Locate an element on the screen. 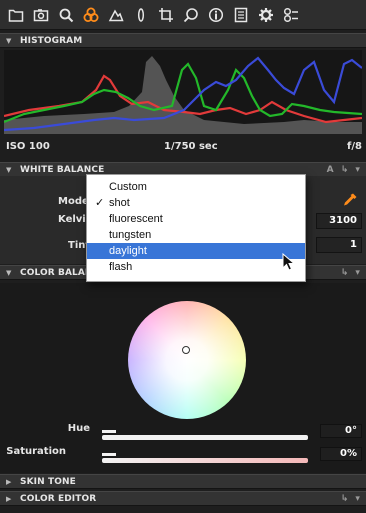 The height and width of the screenshot is (513, 366). checkmark-icon: ✓ is located at coordinates (100, 203).